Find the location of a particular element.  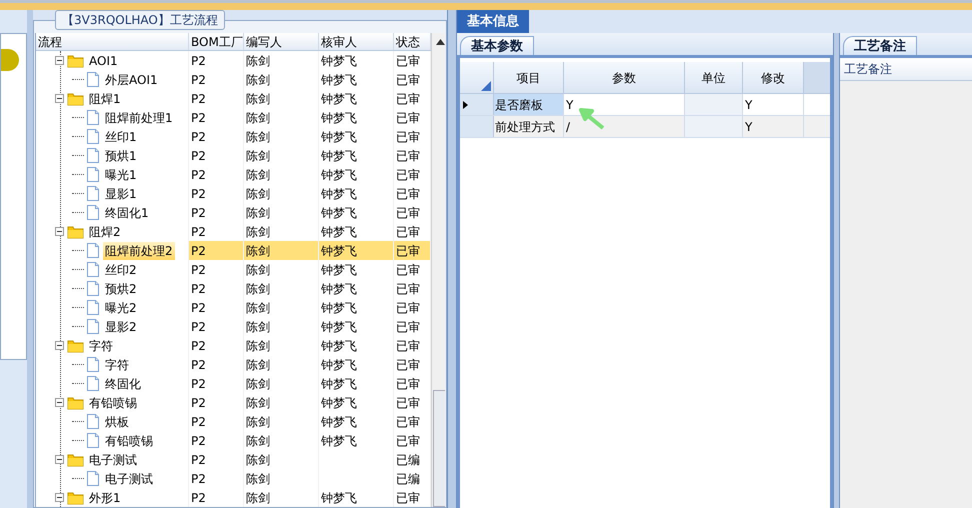

column-header: 流程 is located at coordinates (112, 41).